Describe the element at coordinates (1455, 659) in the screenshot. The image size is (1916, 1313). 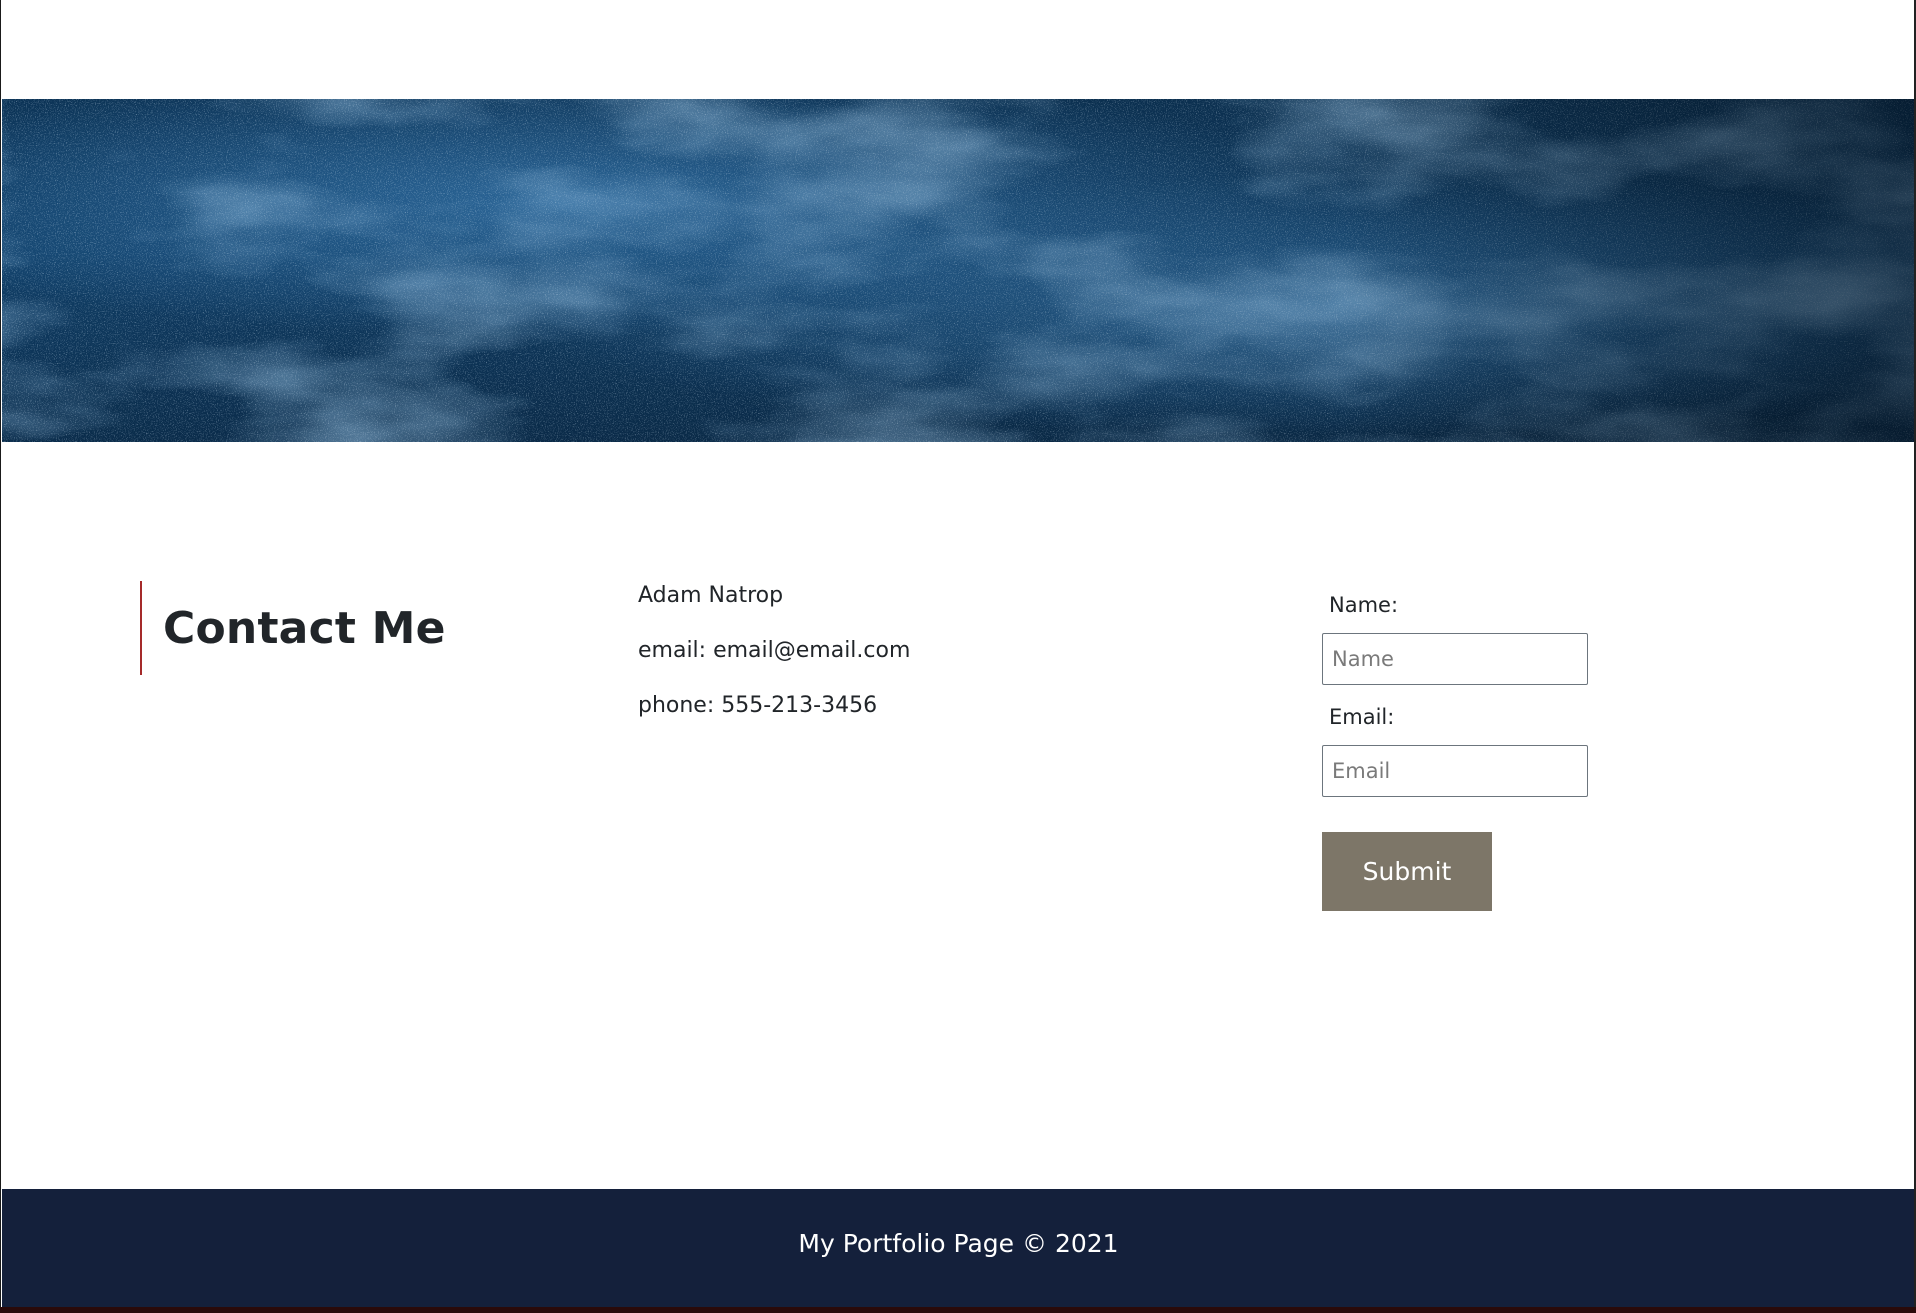
I see `name-input` at that location.